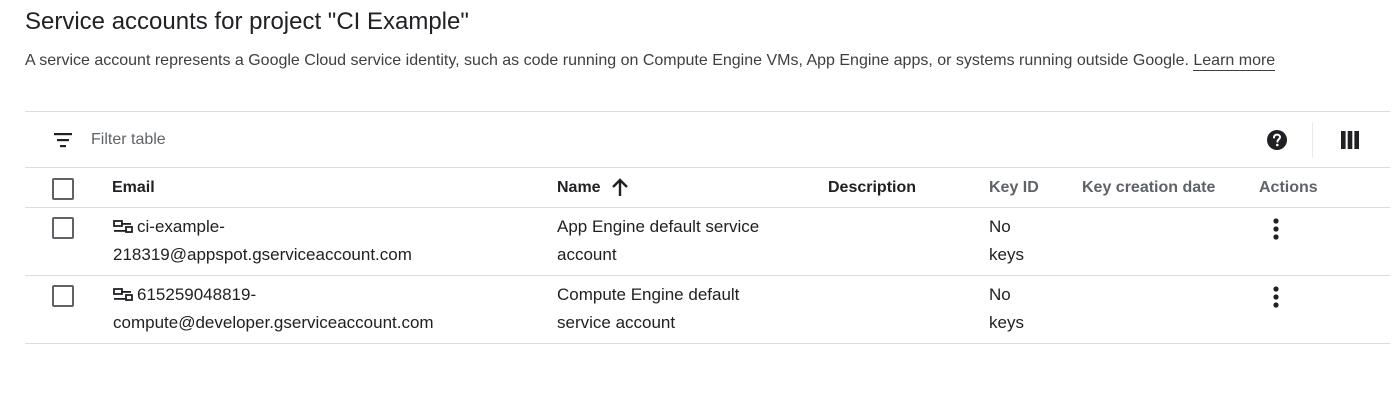 This screenshot has width=1400, height=415. What do you see at coordinates (391, 140) in the screenshot?
I see `filter-table-input` at bounding box center [391, 140].